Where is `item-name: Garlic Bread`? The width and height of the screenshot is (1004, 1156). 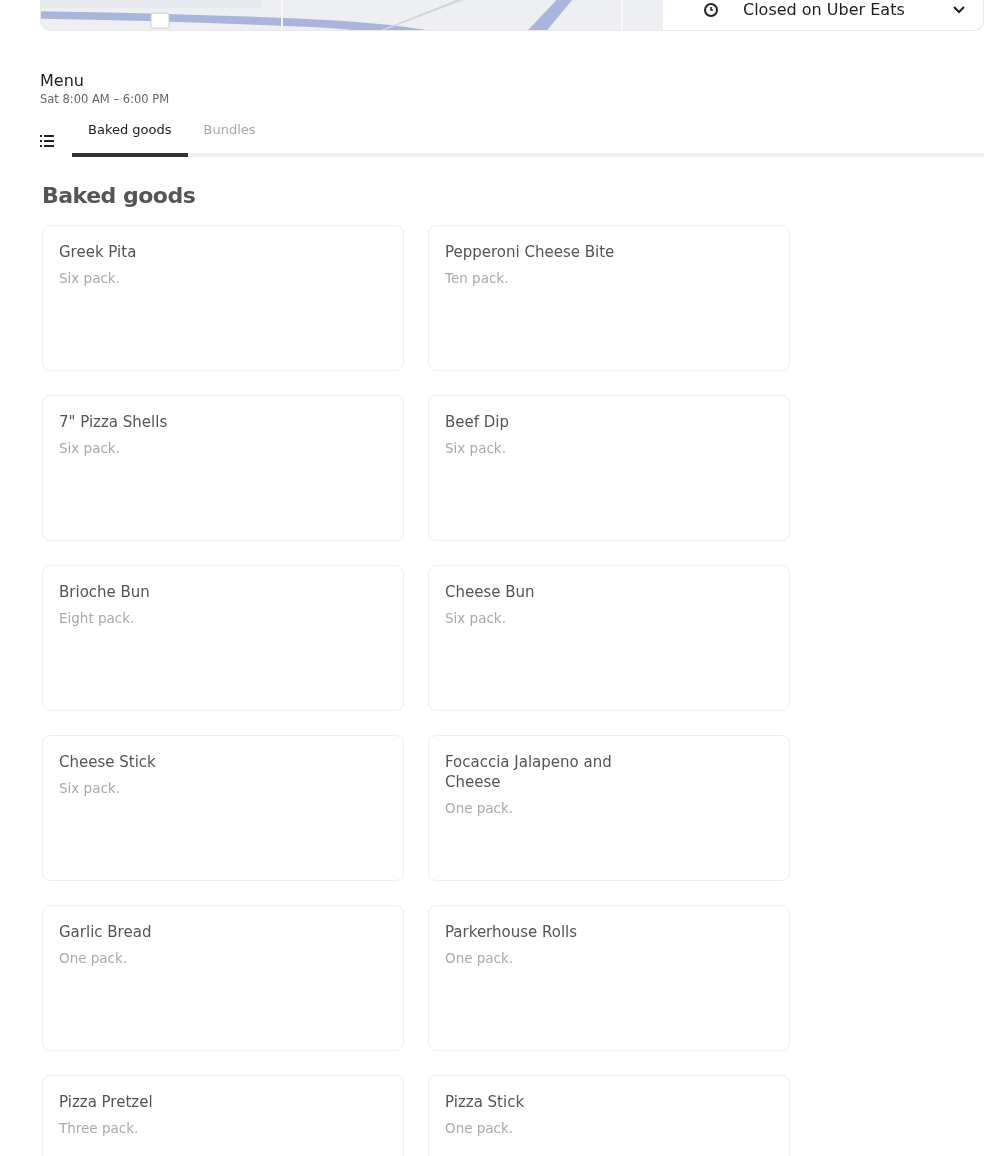 item-name: Garlic Bread is located at coordinates (106, 932).